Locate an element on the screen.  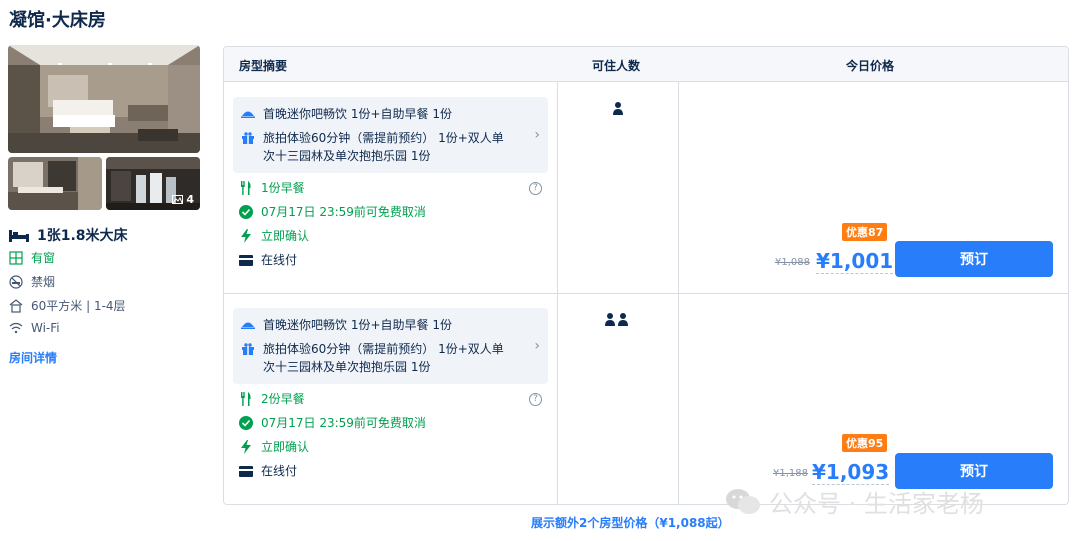
facility-wifi: Wi-Fi is located at coordinates (34, 328).